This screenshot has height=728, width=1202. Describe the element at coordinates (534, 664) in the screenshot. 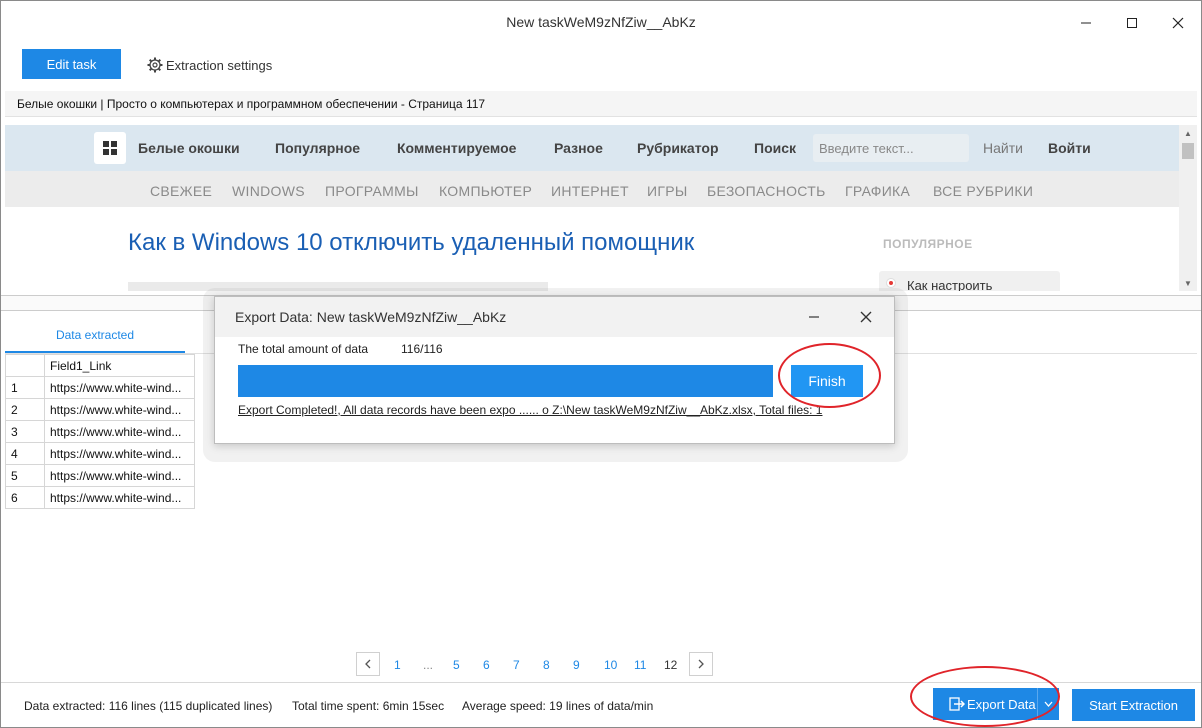

I see `pagination: 1 ... 5 6 7 8 9 10 11 12` at that location.